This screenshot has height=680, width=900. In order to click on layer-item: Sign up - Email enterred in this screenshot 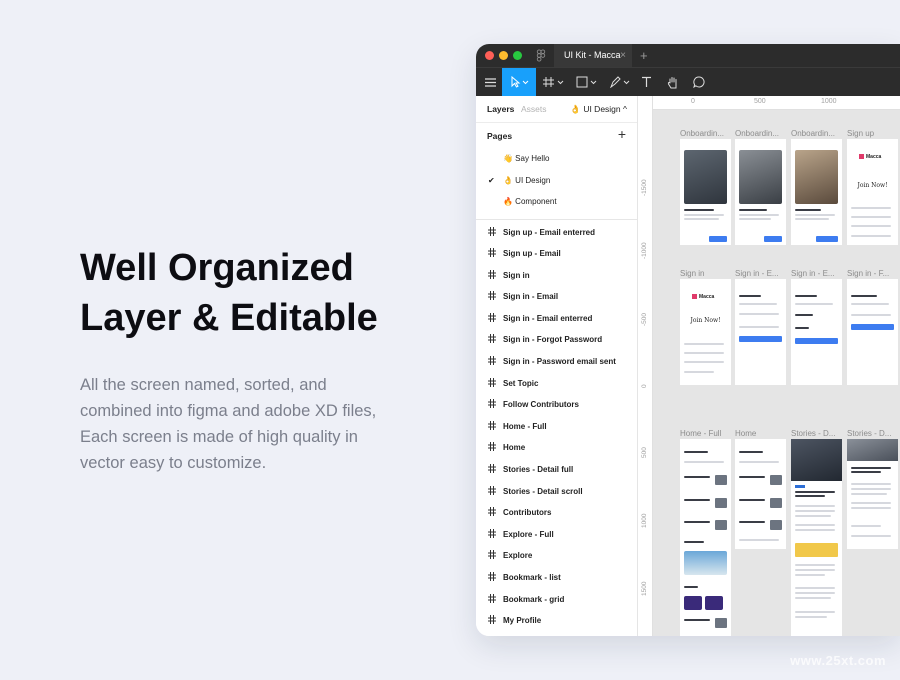, I will do `click(556, 233)`.